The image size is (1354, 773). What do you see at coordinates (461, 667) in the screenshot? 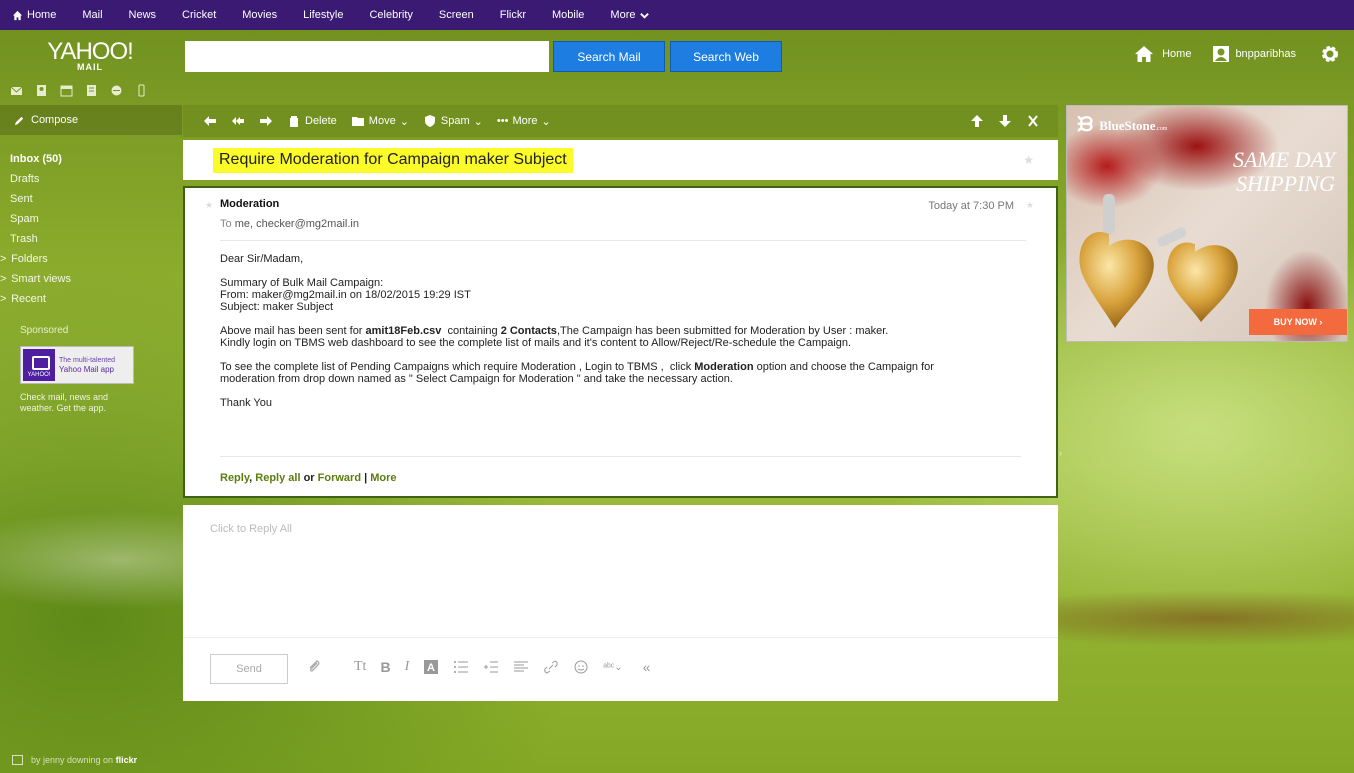
I see `bullet-list-icon` at bounding box center [461, 667].